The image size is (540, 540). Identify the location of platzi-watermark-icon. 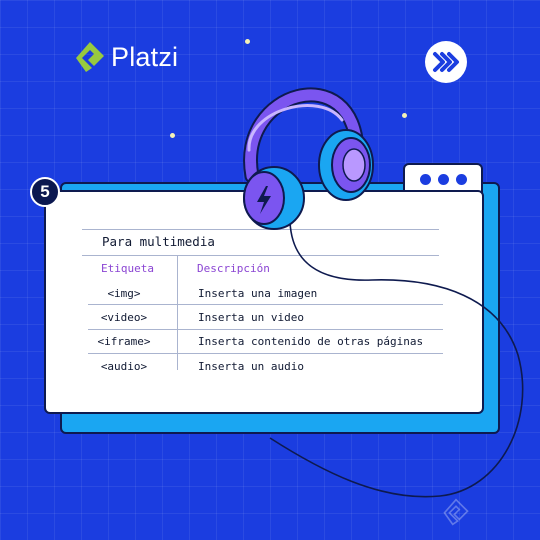
(456, 512).